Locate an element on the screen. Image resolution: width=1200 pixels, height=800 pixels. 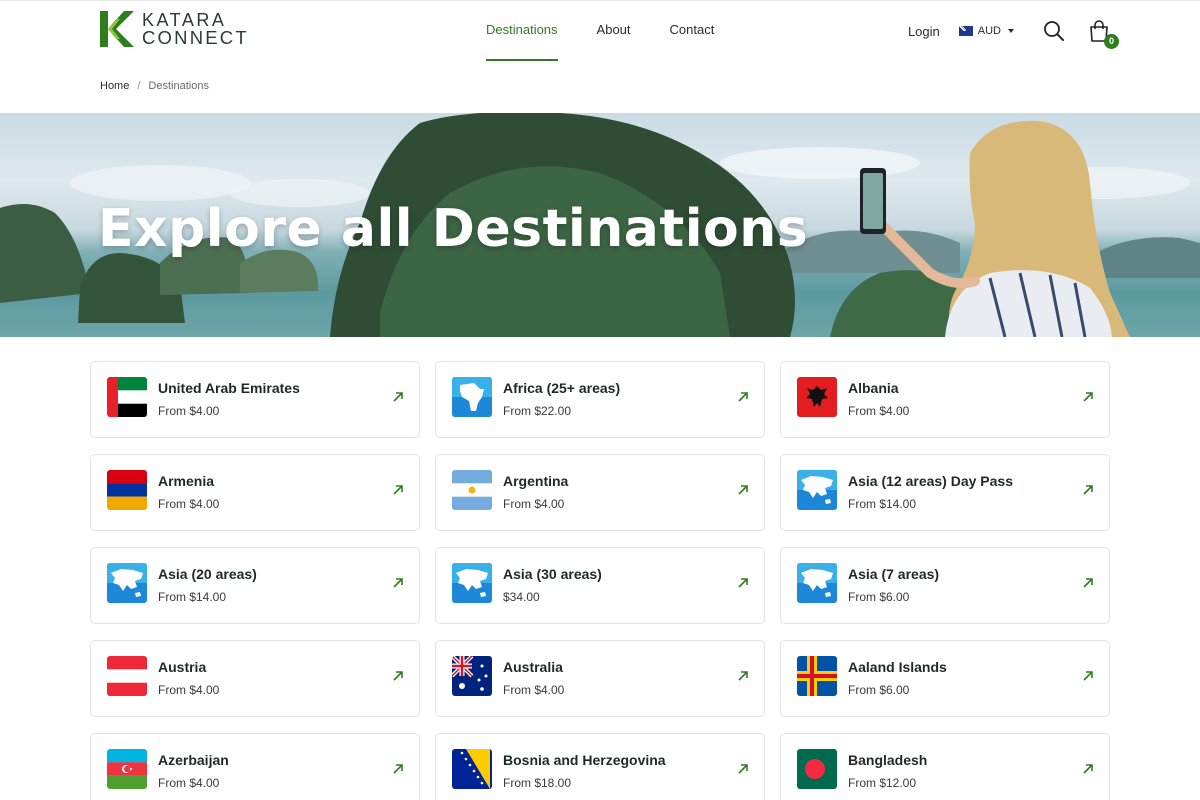
africa-region-icon is located at coordinates (472, 397).